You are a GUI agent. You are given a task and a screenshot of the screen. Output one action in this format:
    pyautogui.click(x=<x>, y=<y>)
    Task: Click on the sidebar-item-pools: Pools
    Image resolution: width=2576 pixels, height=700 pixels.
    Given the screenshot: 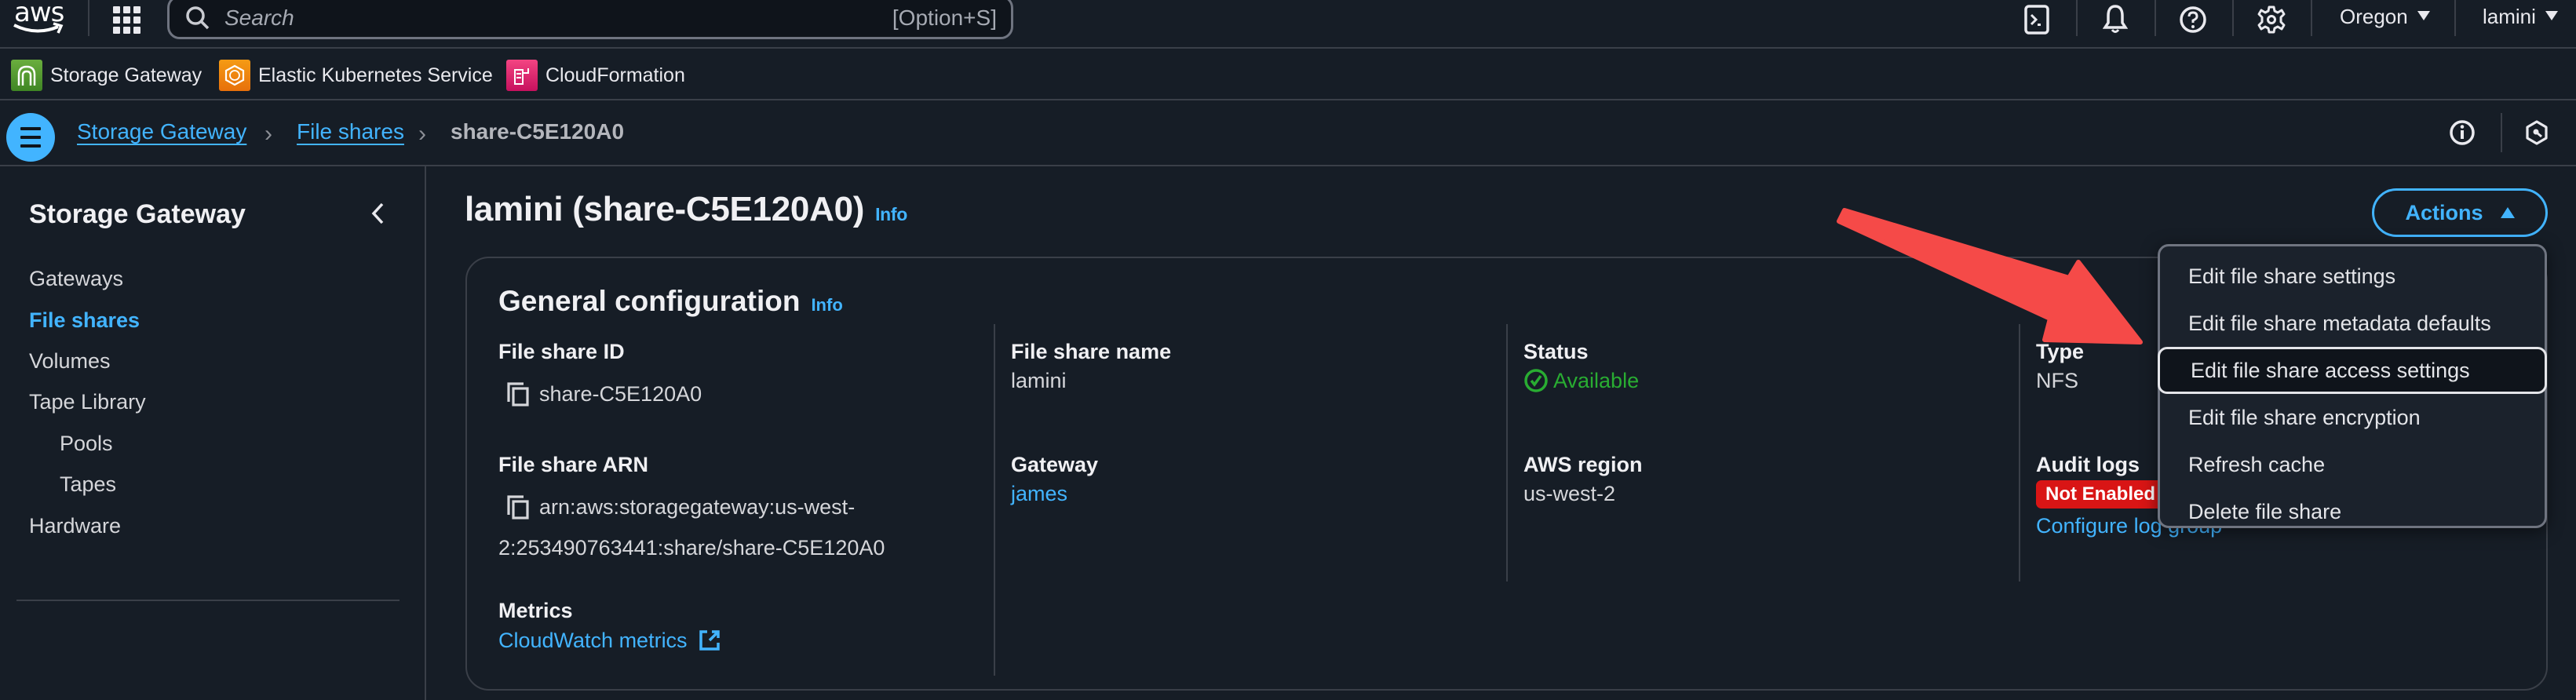 What is the action you would take?
    pyautogui.click(x=86, y=444)
    